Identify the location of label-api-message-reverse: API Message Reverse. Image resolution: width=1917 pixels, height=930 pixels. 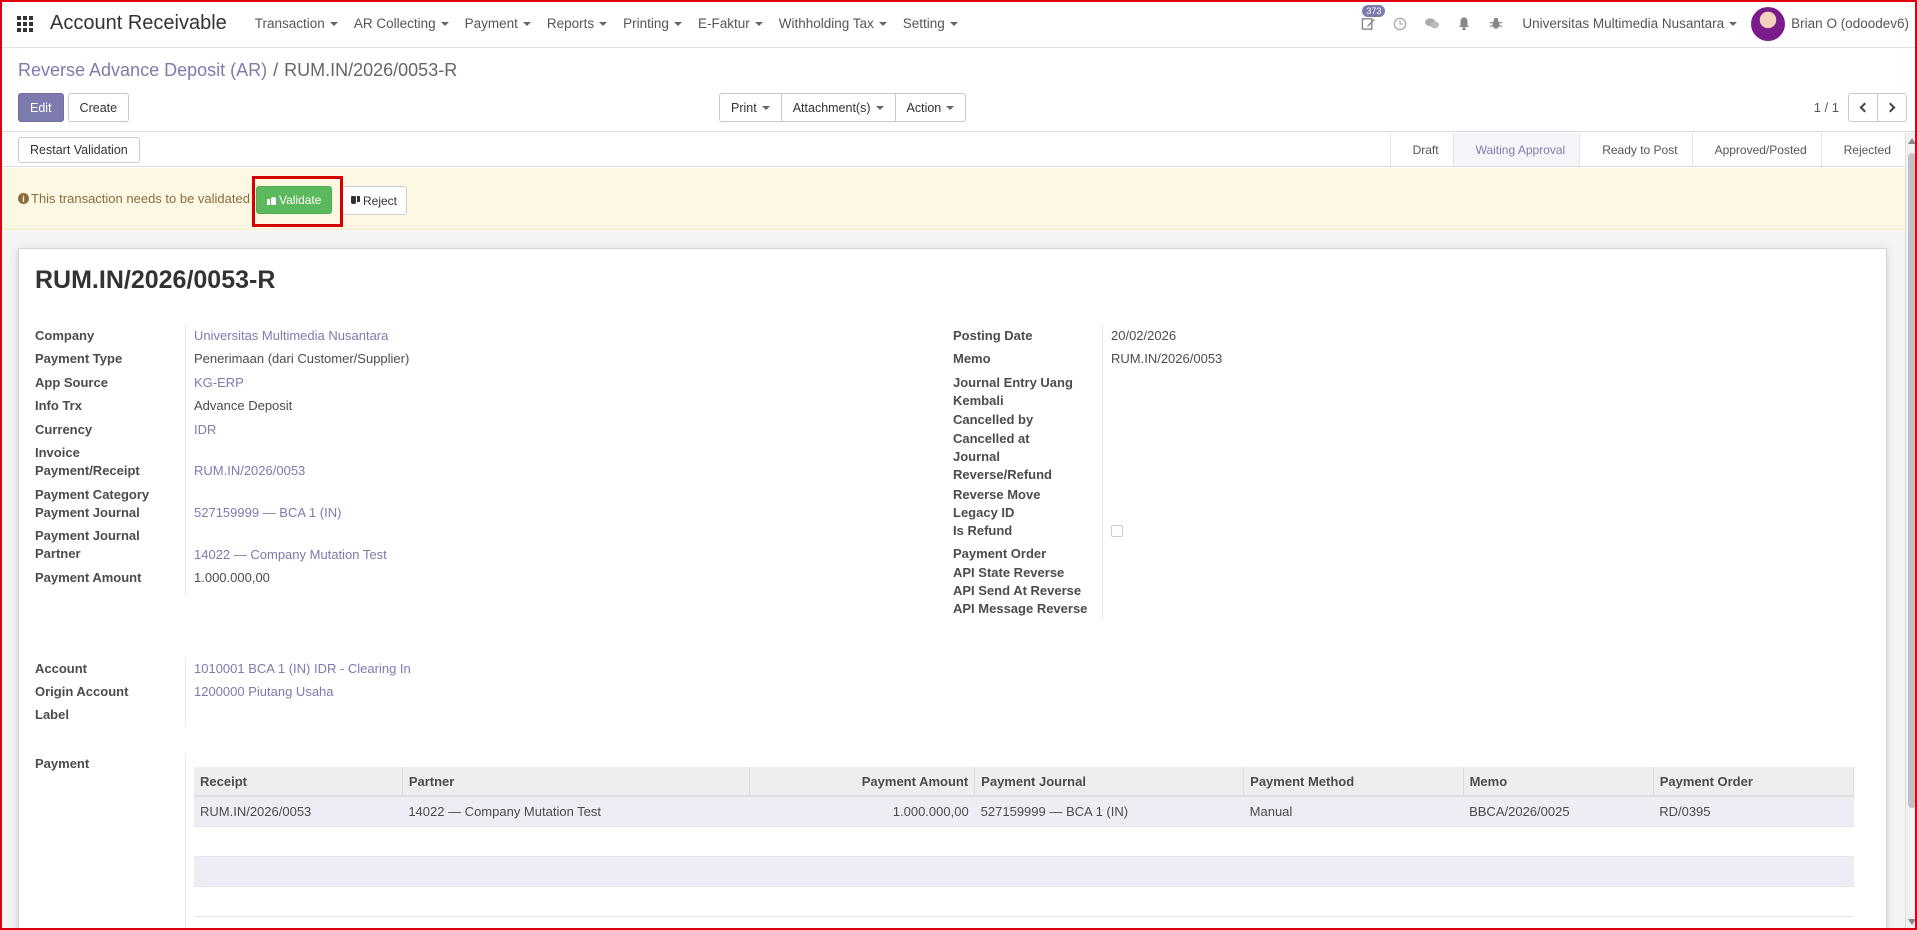
(1020, 608).